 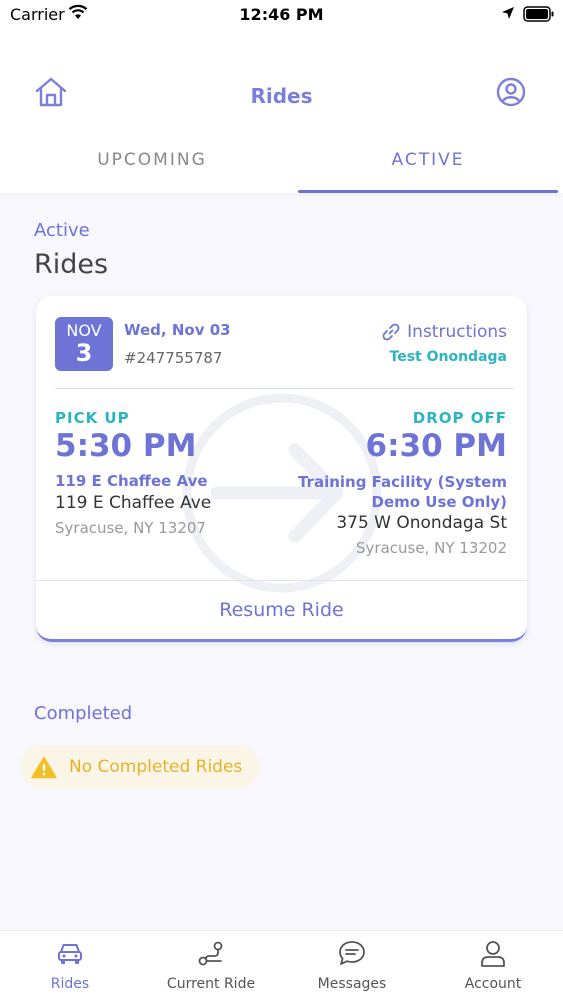 I want to click on status-bar: Carrier 12:46 PM, so click(x=281, y=15).